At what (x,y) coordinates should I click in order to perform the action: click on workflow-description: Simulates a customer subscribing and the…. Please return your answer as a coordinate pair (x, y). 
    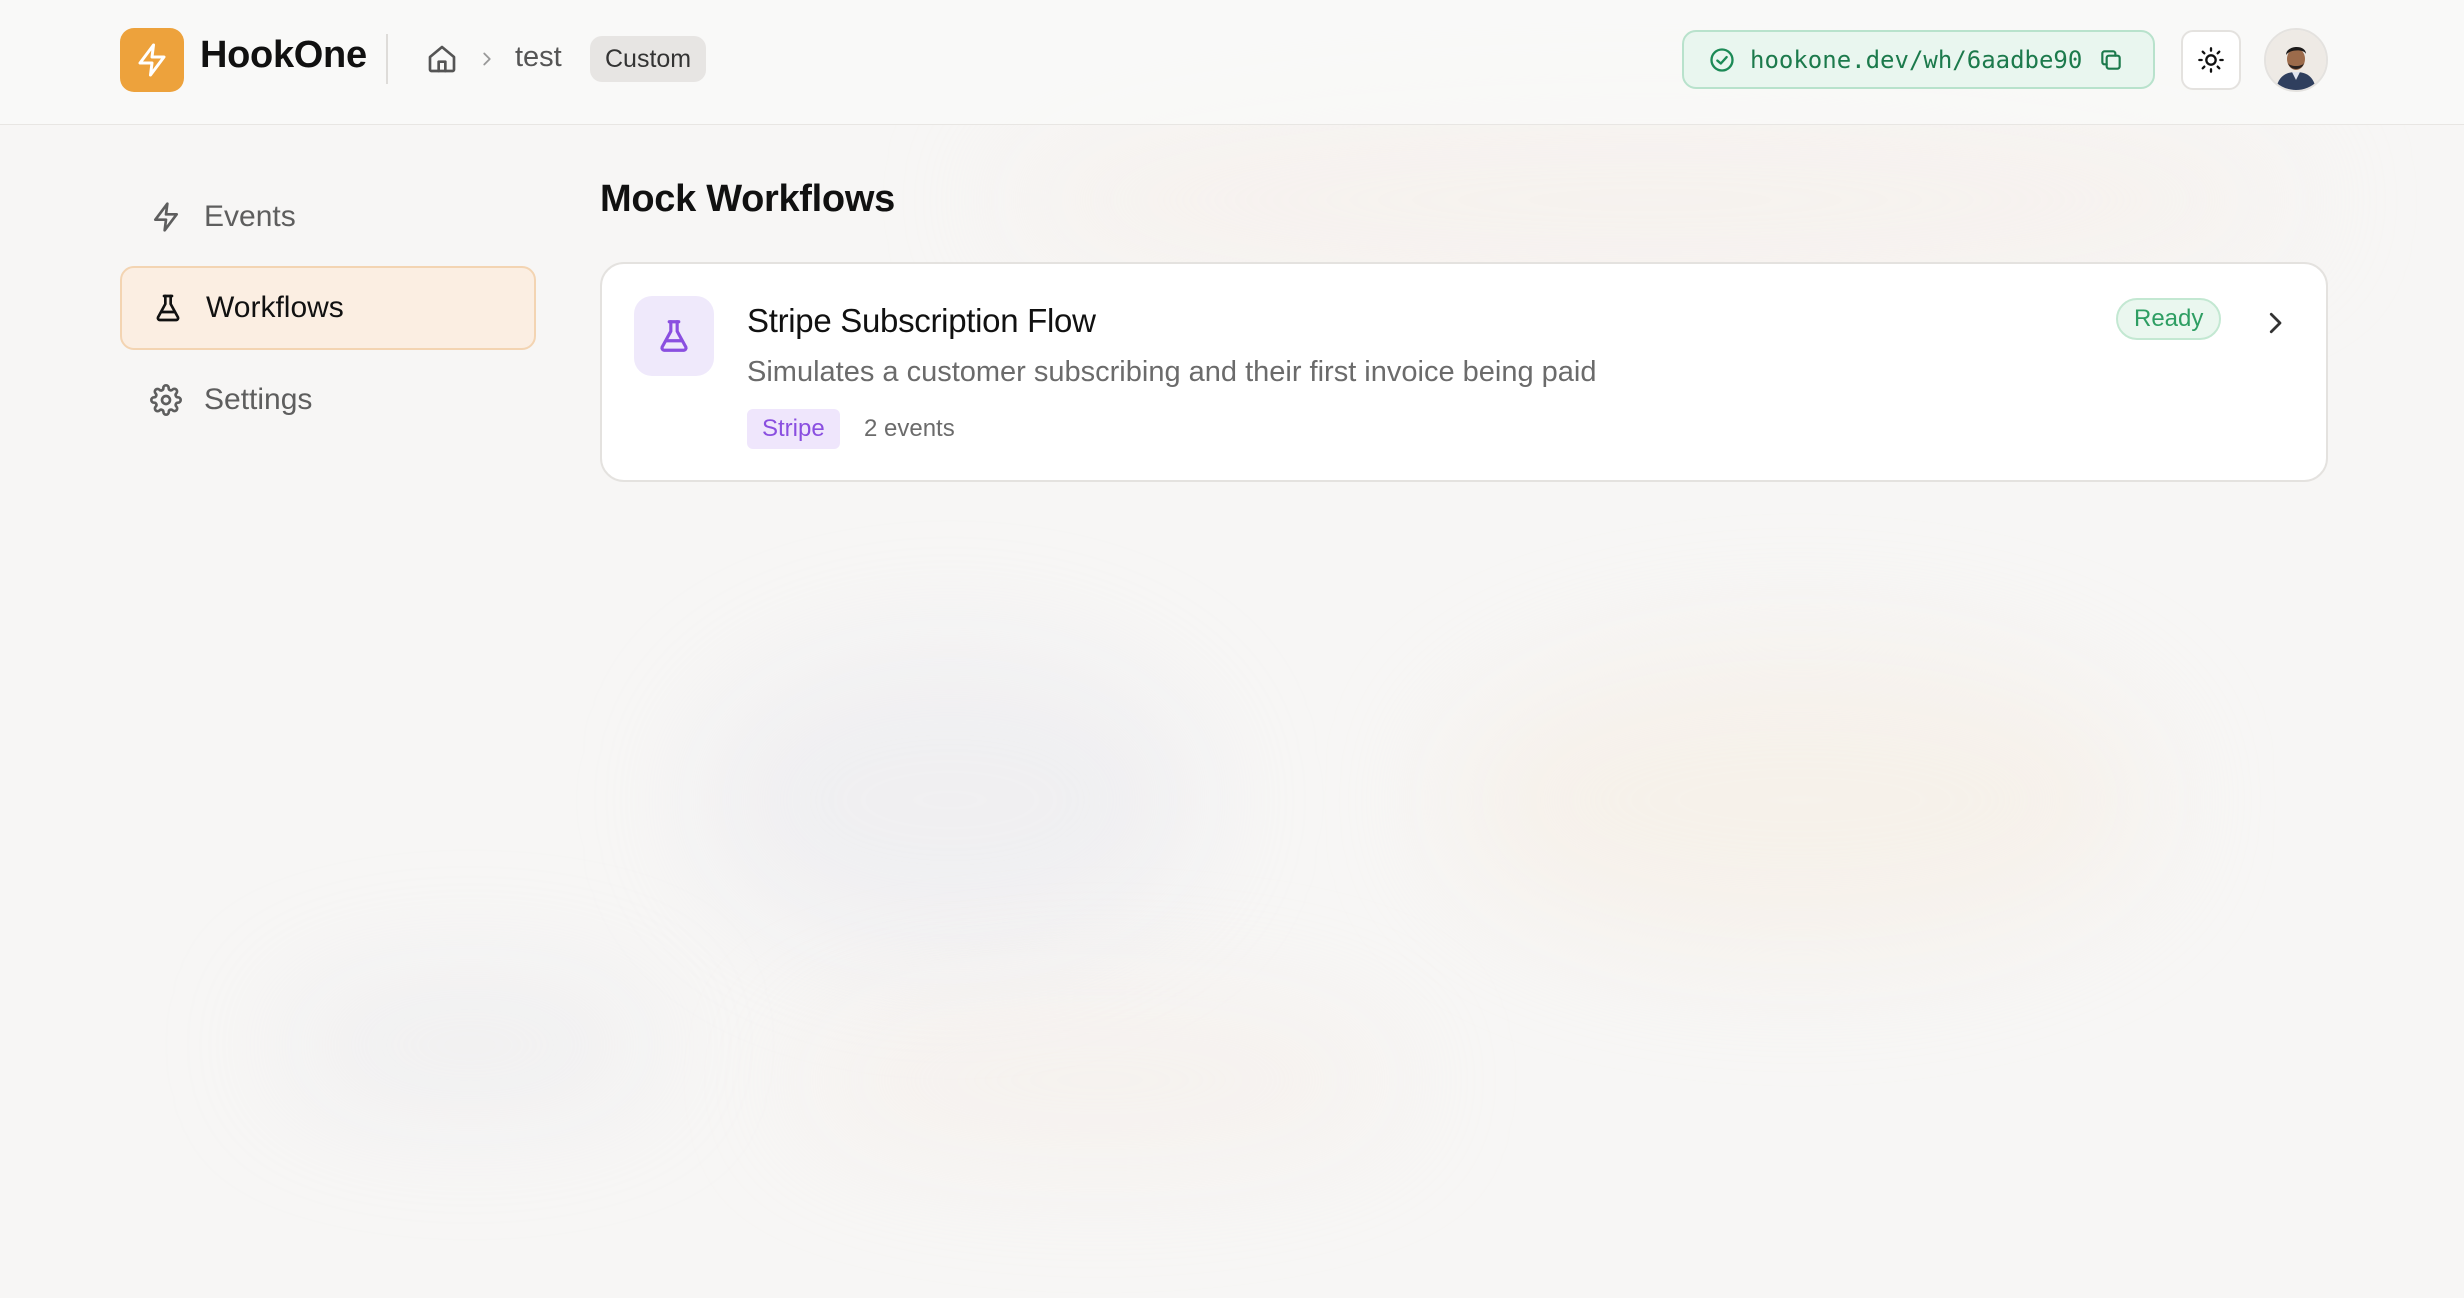
    Looking at the image, I should click on (1172, 372).